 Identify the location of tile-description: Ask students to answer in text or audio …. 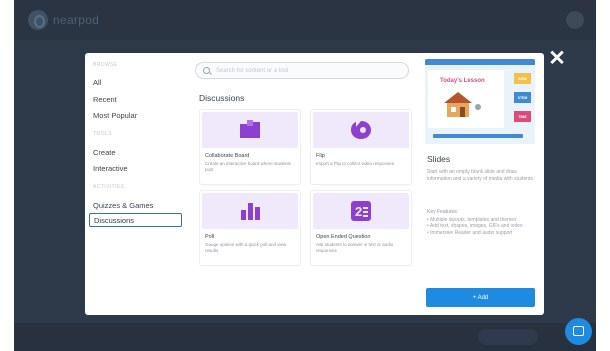
(355, 247).